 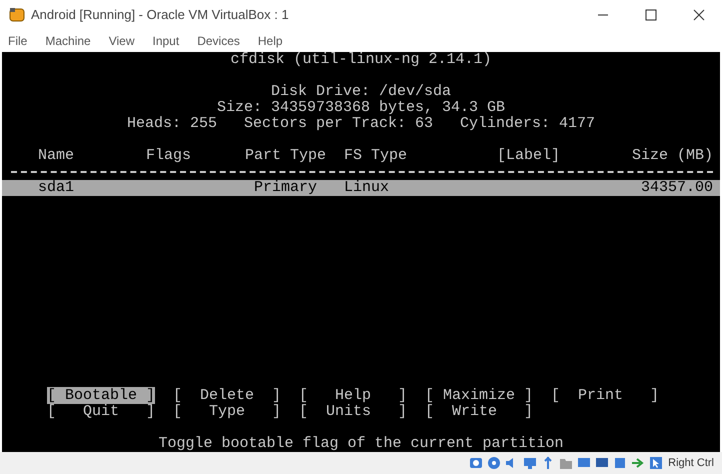 I want to click on column-header: Part Type, so click(x=286, y=156).